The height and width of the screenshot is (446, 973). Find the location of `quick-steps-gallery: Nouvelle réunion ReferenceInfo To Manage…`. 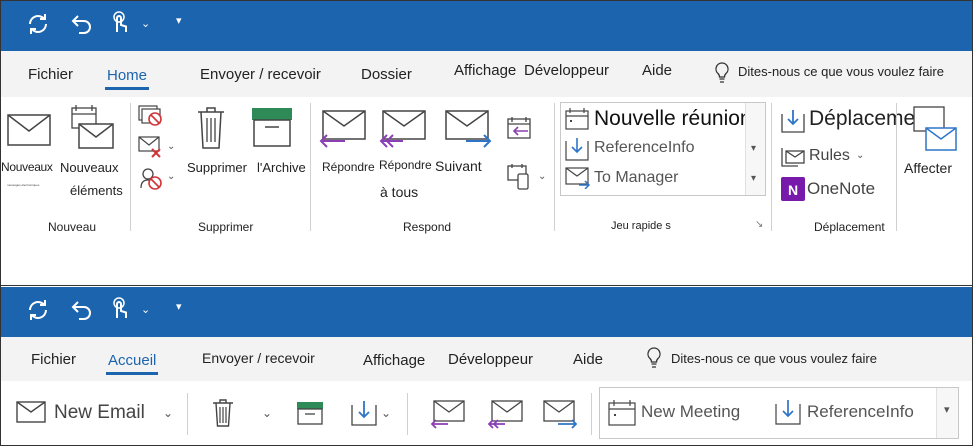

quick-steps-gallery: Nouvelle réunion ReferenceInfo To Manage… is located at coordinates (663, 149).